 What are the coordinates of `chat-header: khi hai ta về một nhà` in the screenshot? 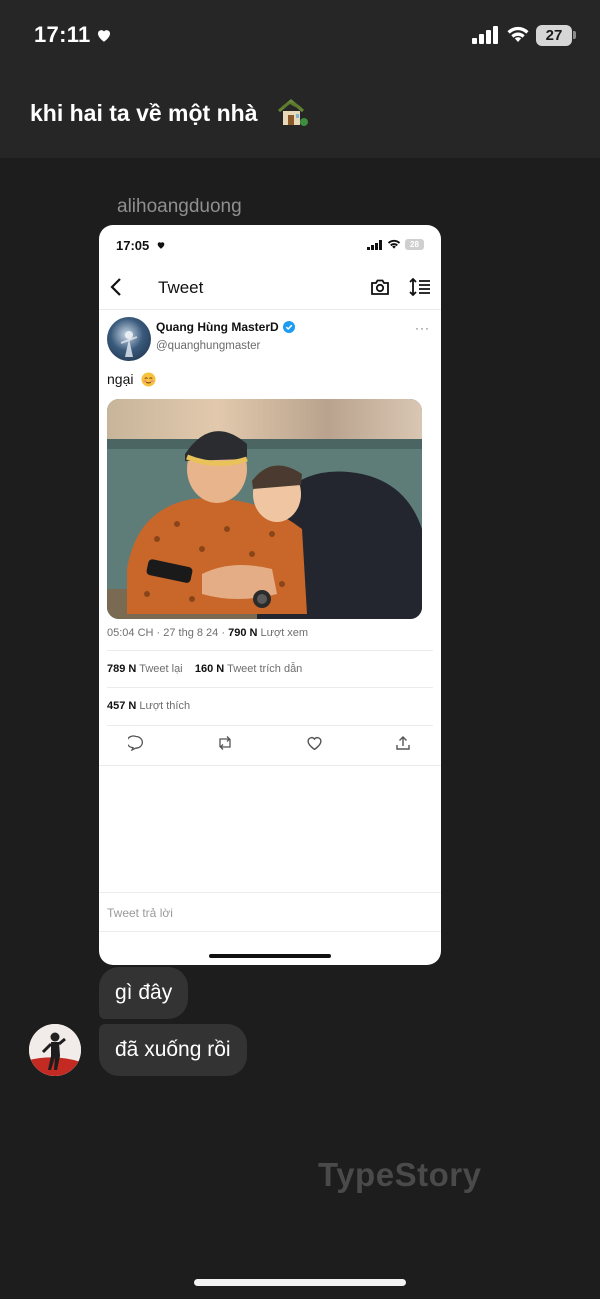 It's located at (300, 115).